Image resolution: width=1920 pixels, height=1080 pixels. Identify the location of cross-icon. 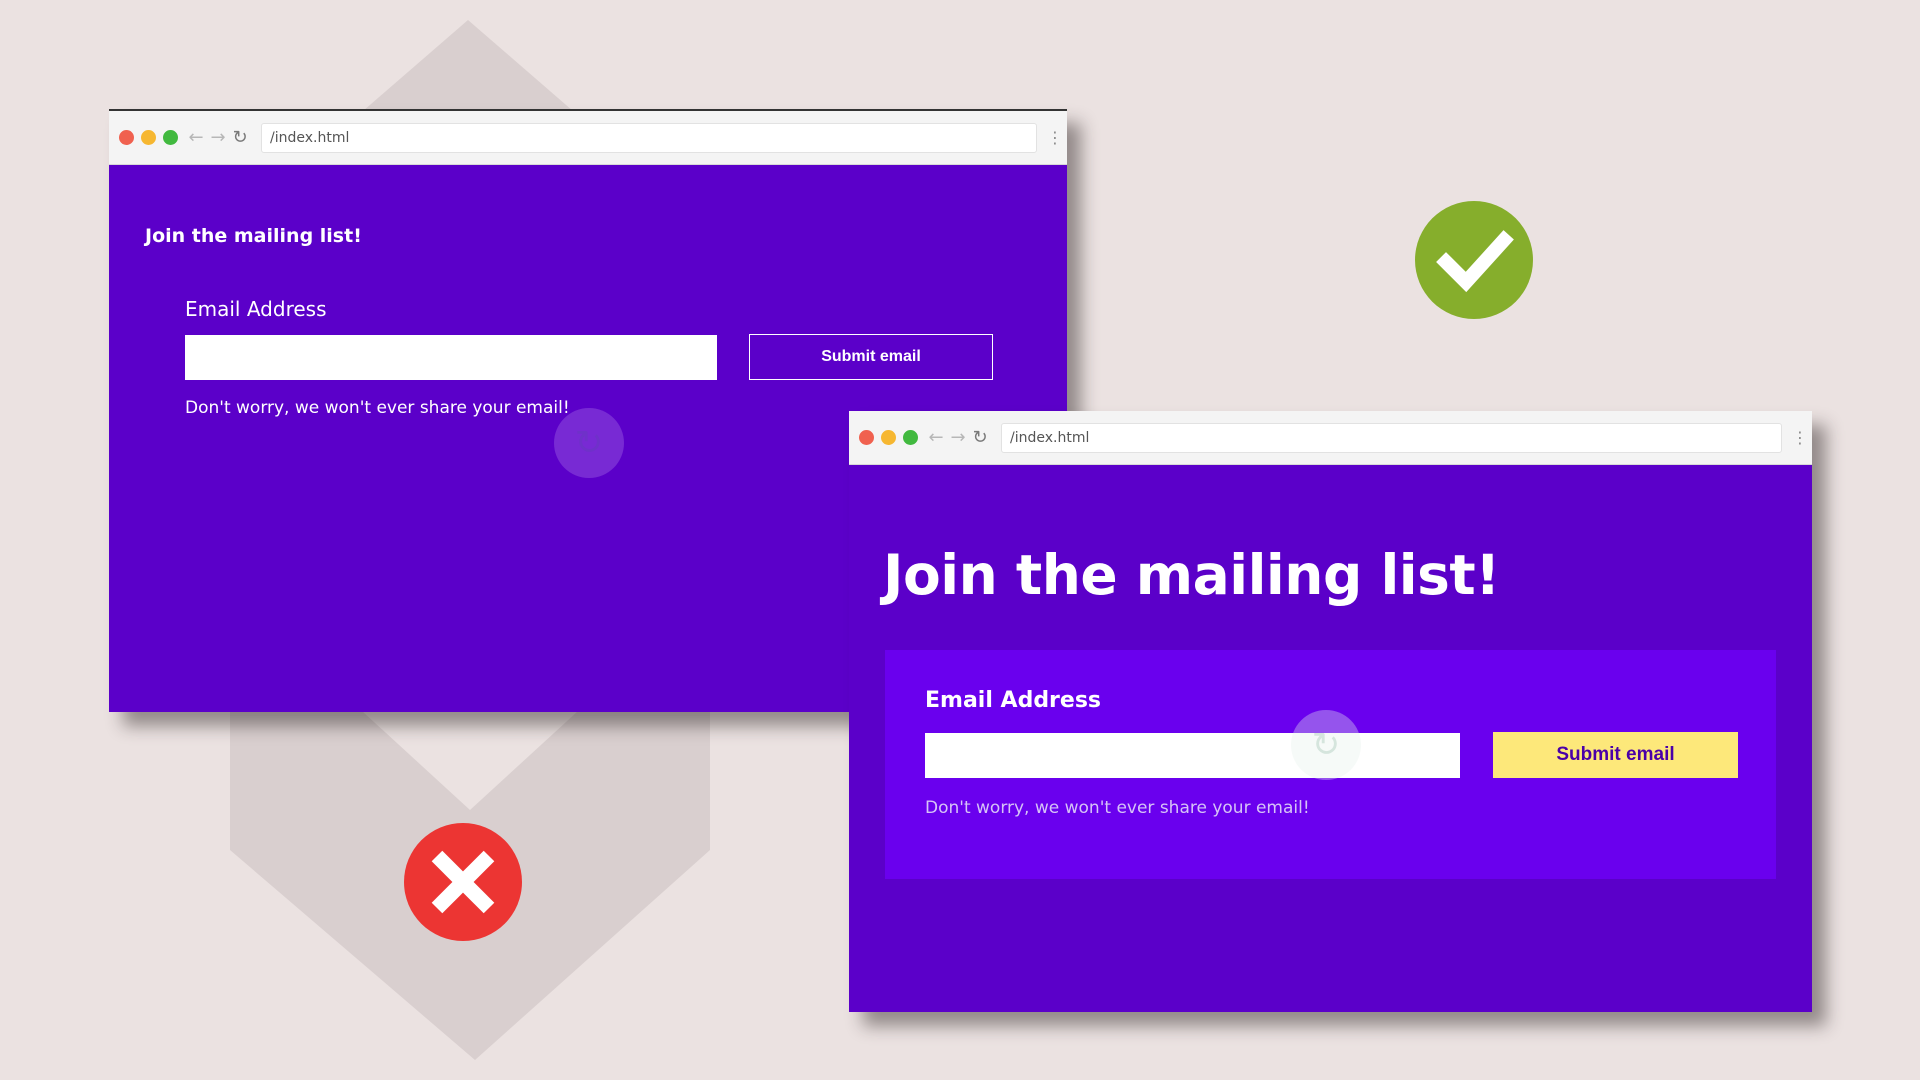
(463, 882).